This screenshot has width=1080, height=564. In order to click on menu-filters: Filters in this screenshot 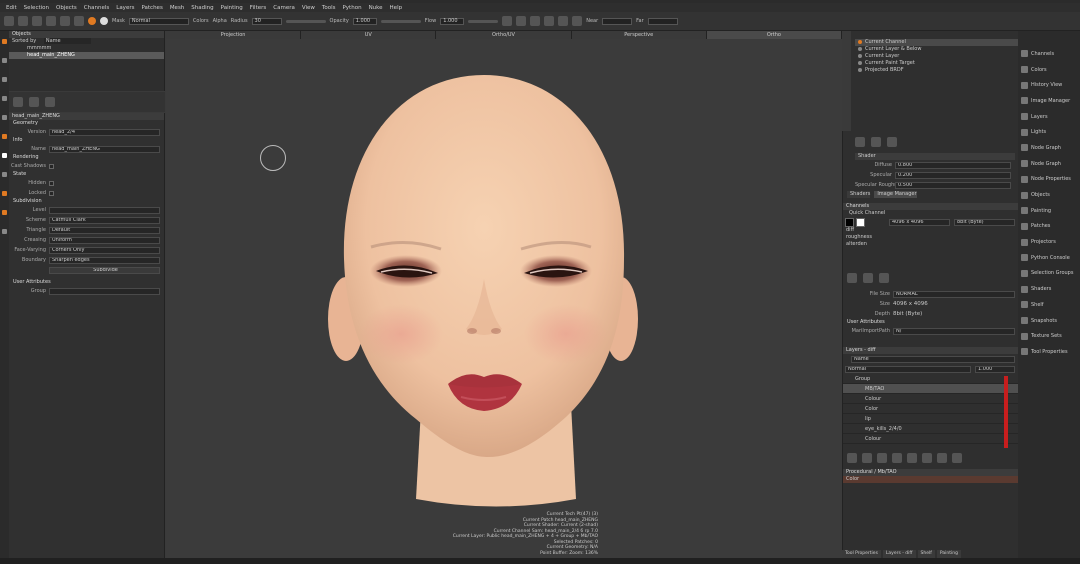, I will do `click(258, 8)`.